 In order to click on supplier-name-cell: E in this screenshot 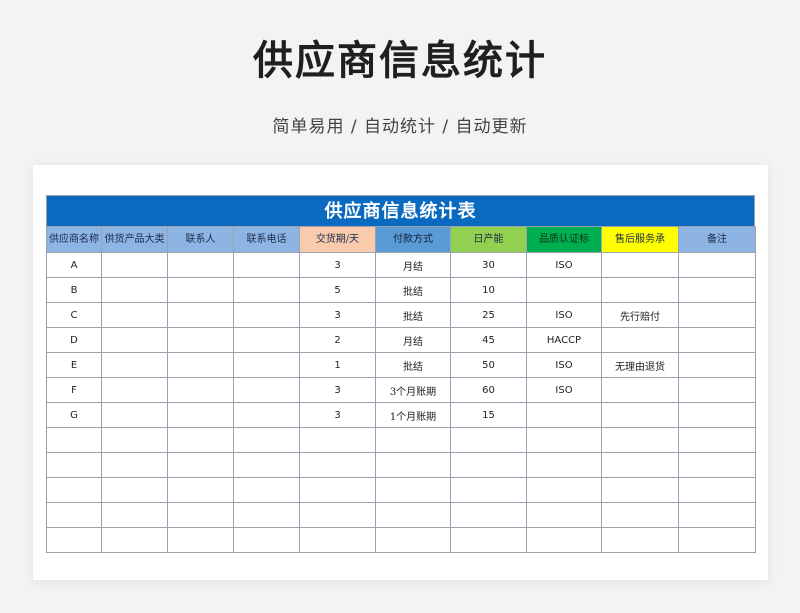, I will do `click(74, 365)`.